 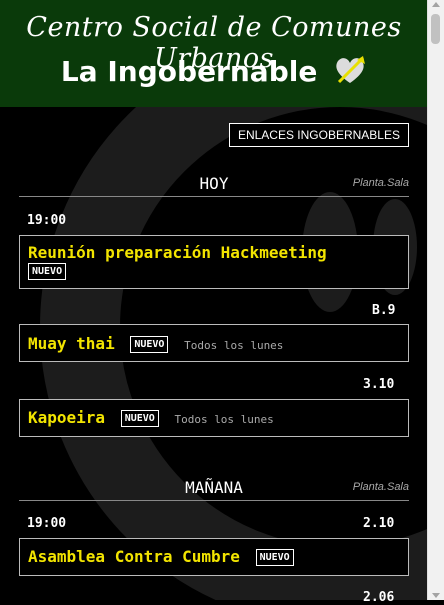 I want to click on day-header-today: HOY Planta.Sala, so click(x=214, y=184).